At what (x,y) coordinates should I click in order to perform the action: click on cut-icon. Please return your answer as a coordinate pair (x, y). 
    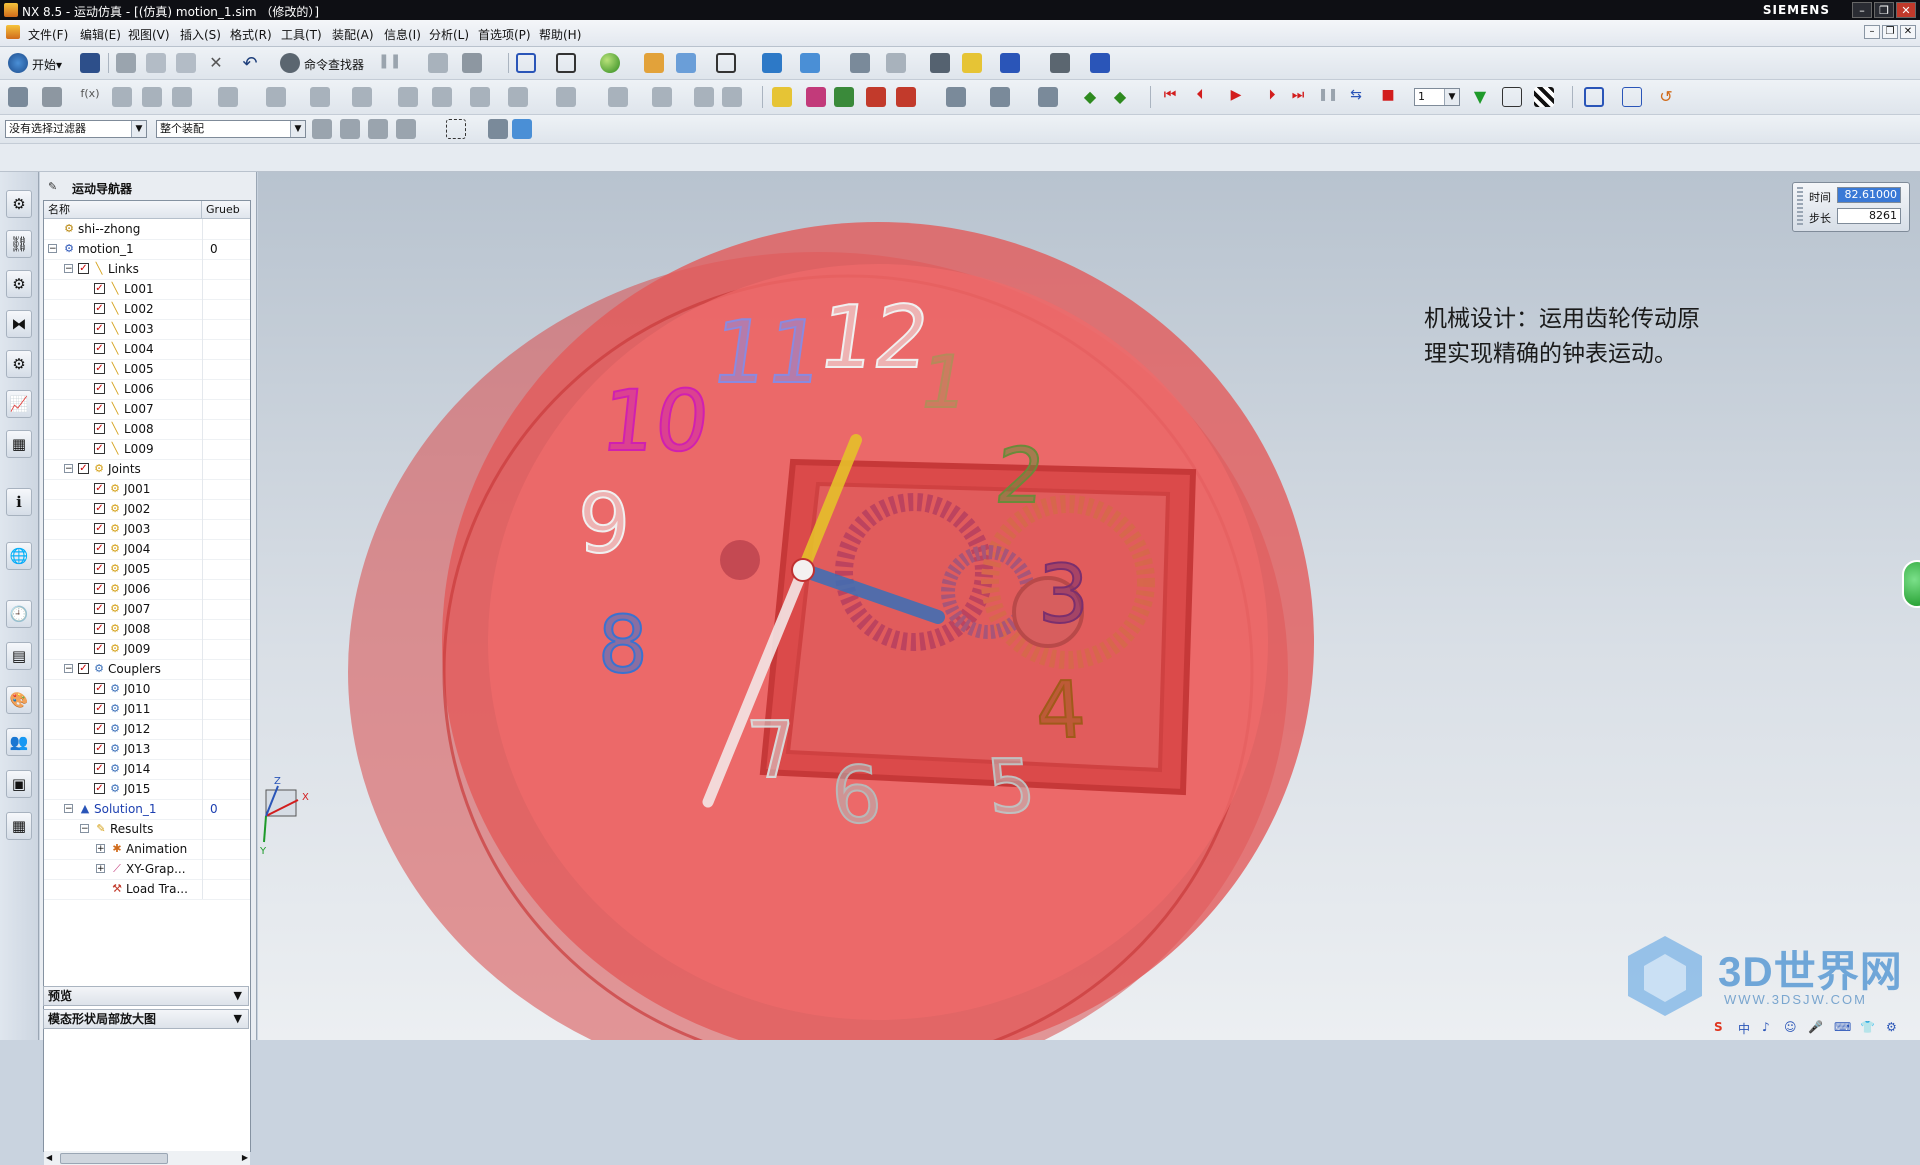
    Looking at the image, I should click on (126, 63).